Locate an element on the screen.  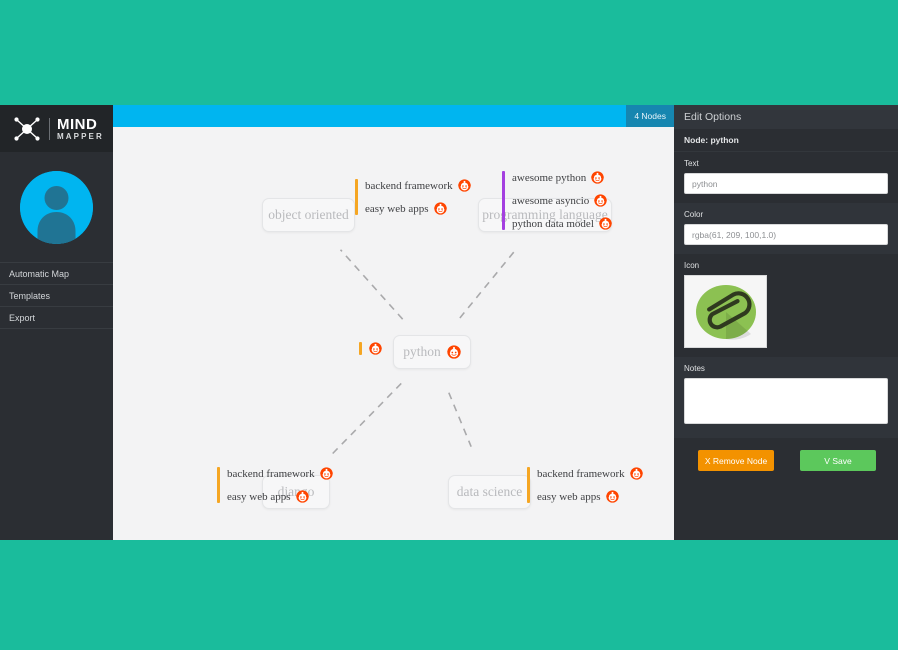
link-list-data-science-links: backend framework easy web apps is located at coordinates (585, 485).